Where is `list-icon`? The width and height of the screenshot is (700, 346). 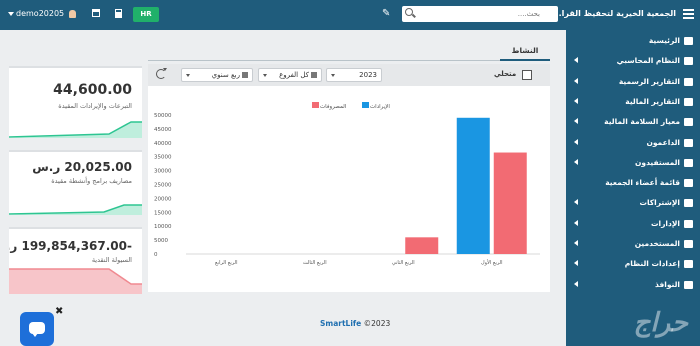 list-icon is located at coordinates (688, 162).